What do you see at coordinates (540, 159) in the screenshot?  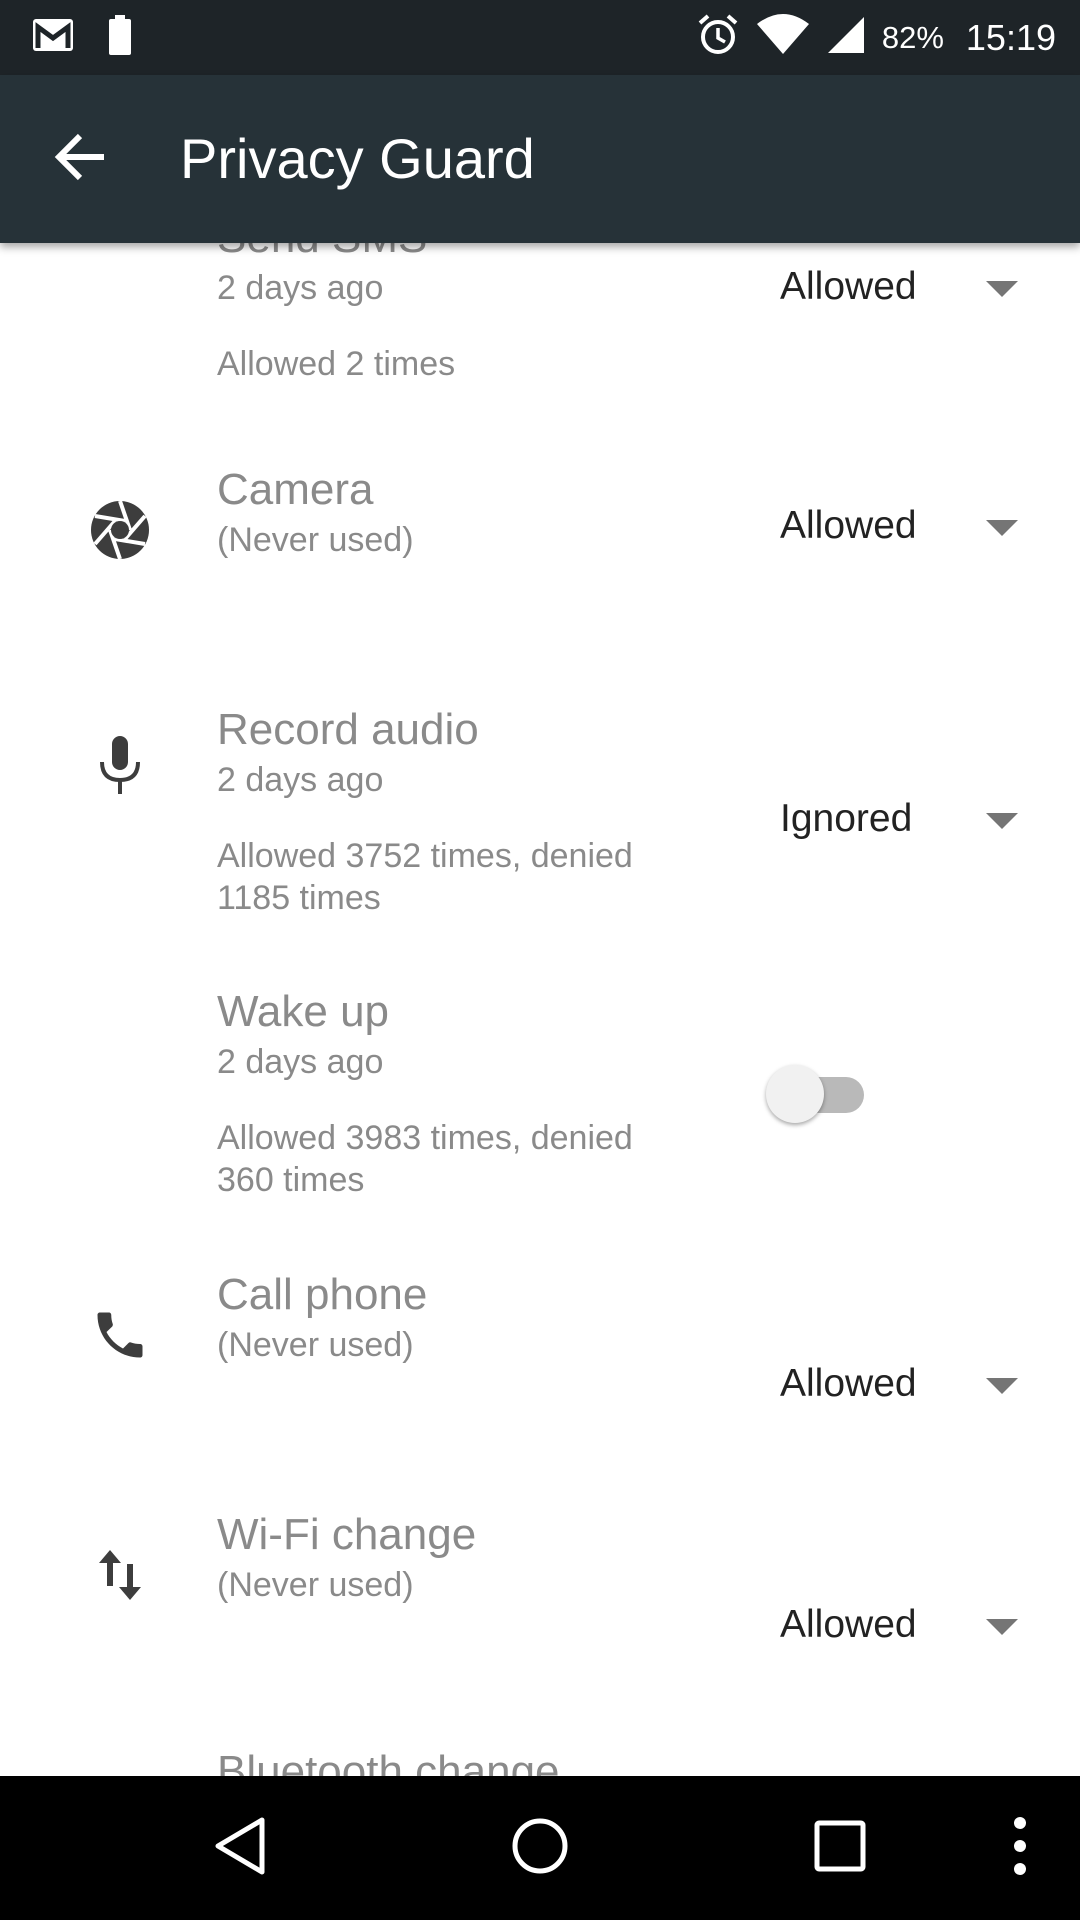 I see `app-toolbar: Privacy Guard` at bounding box center [540, 159].